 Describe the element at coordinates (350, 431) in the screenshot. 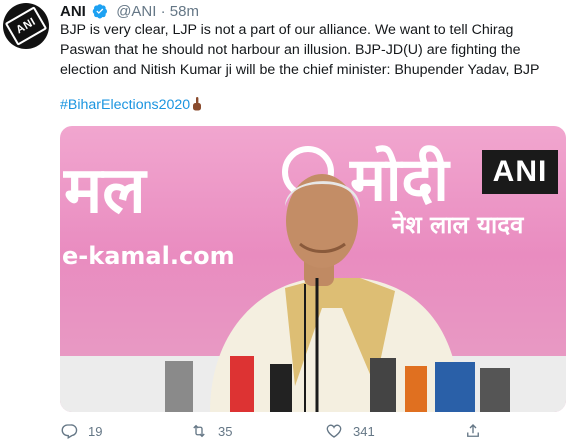

I see `like-action: 341` at that location.